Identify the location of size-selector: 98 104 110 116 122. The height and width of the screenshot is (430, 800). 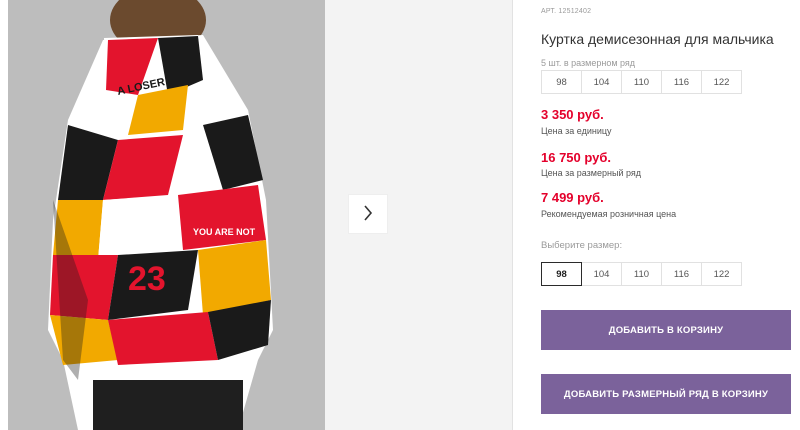
(641, 274).